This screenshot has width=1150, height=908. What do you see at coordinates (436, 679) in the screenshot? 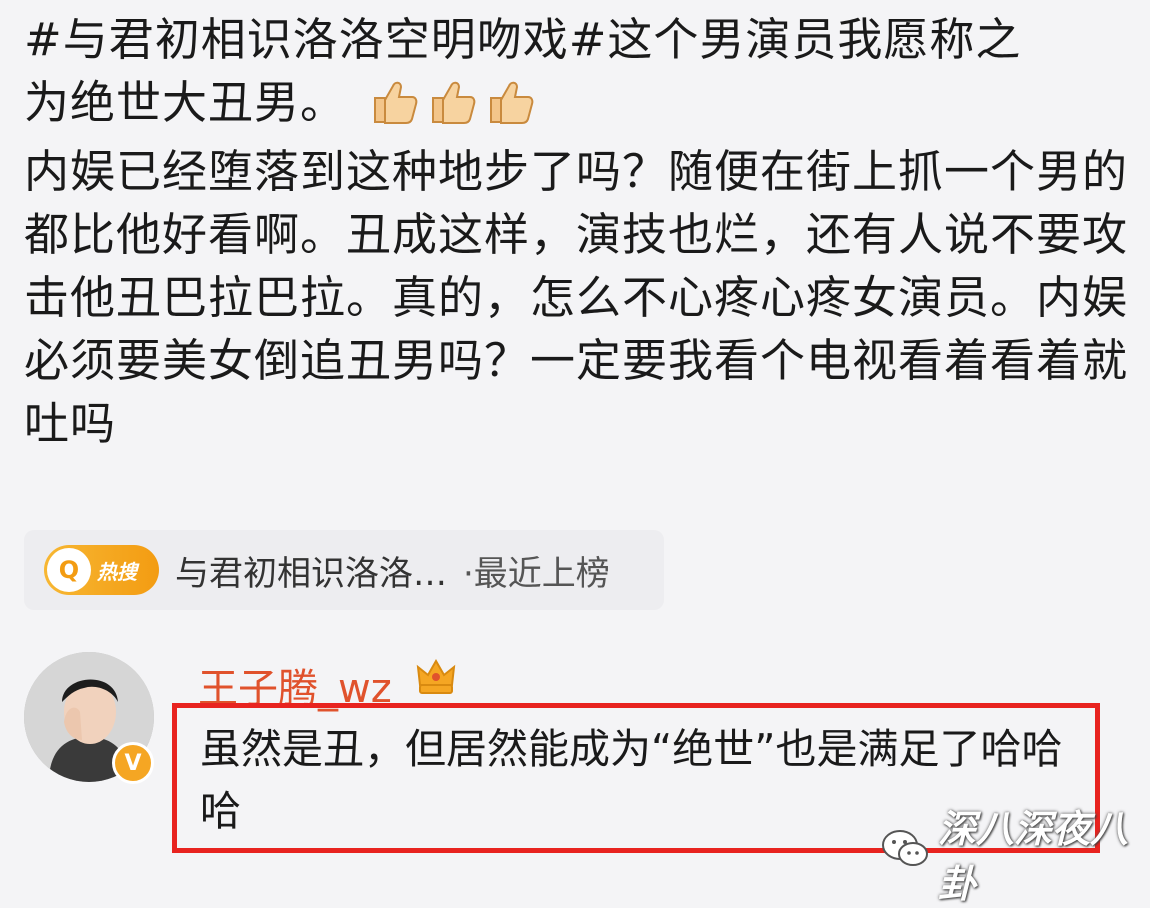
I see `crown-icon` at bounding box center [436, 679].